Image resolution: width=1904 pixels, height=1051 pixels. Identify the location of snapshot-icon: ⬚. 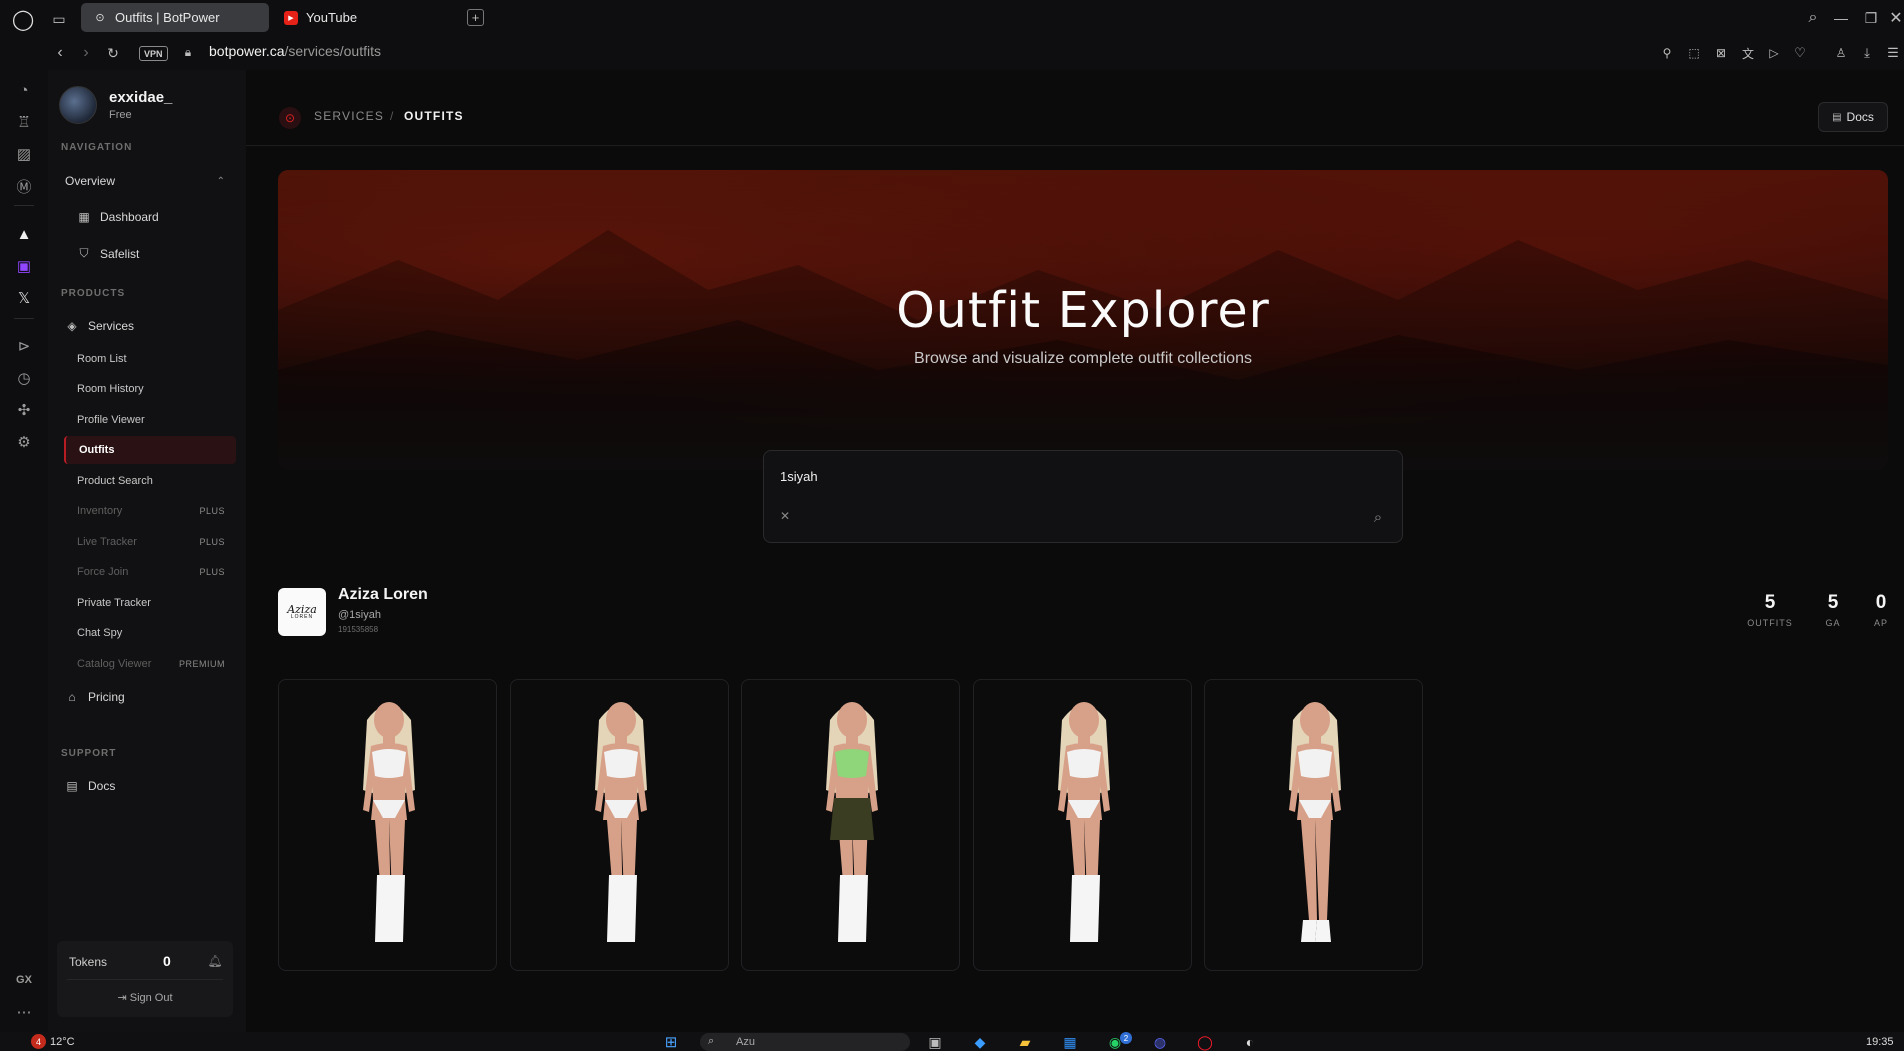
(1694, 53).